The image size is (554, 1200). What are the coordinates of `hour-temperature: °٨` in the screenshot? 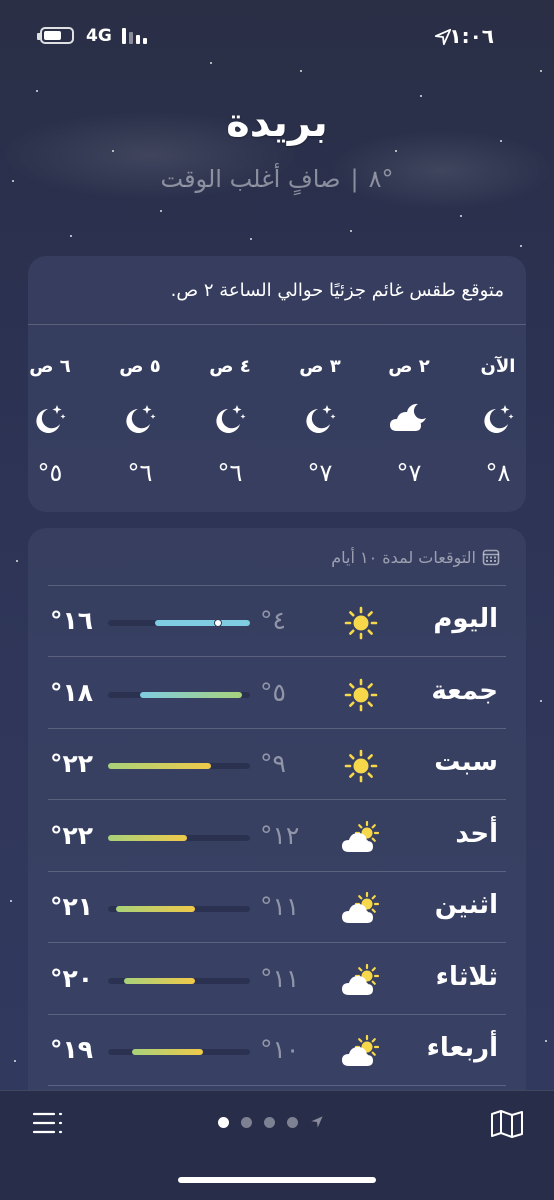 It's located at (498, 473).